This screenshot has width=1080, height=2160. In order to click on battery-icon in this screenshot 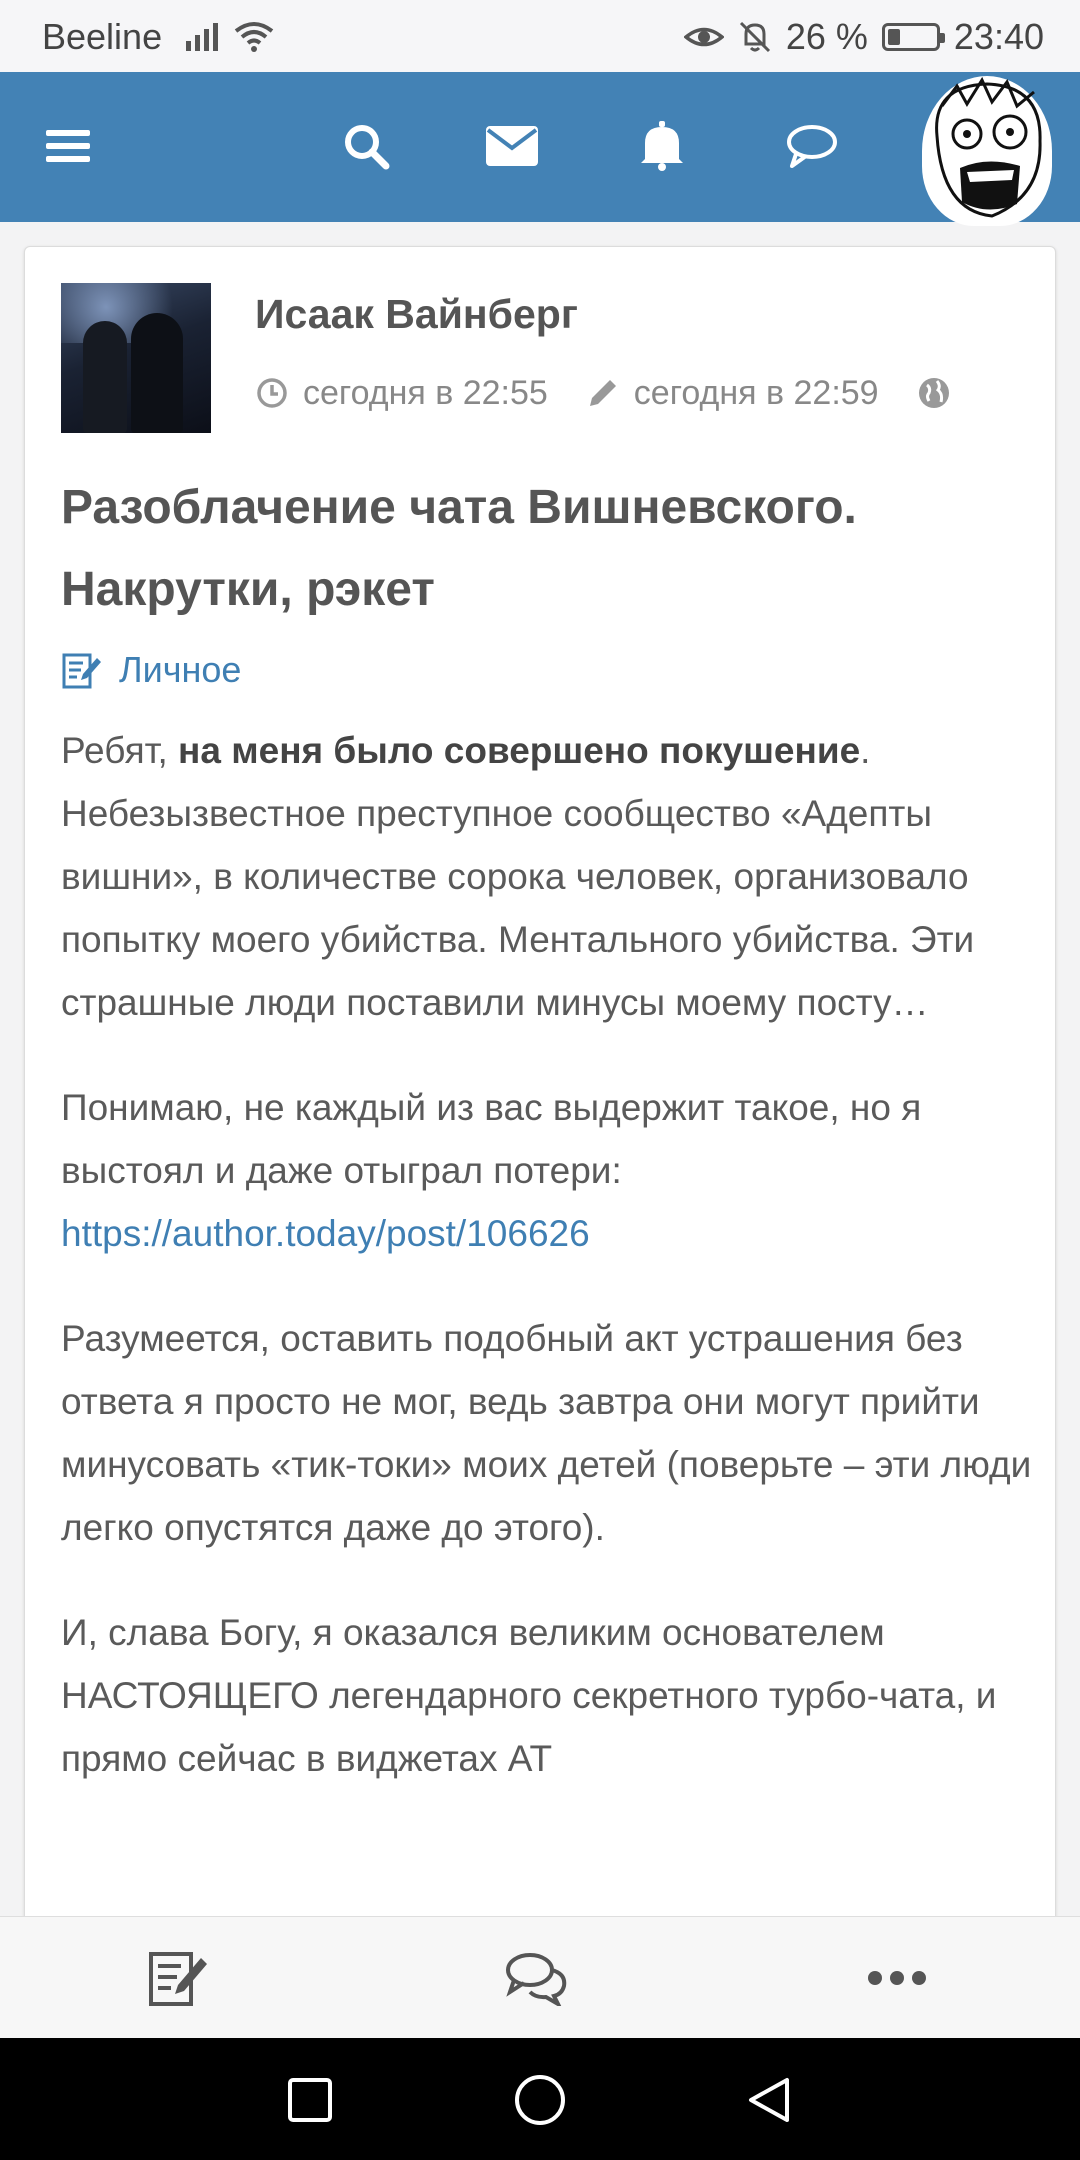, I will do `click(913, 37)`.